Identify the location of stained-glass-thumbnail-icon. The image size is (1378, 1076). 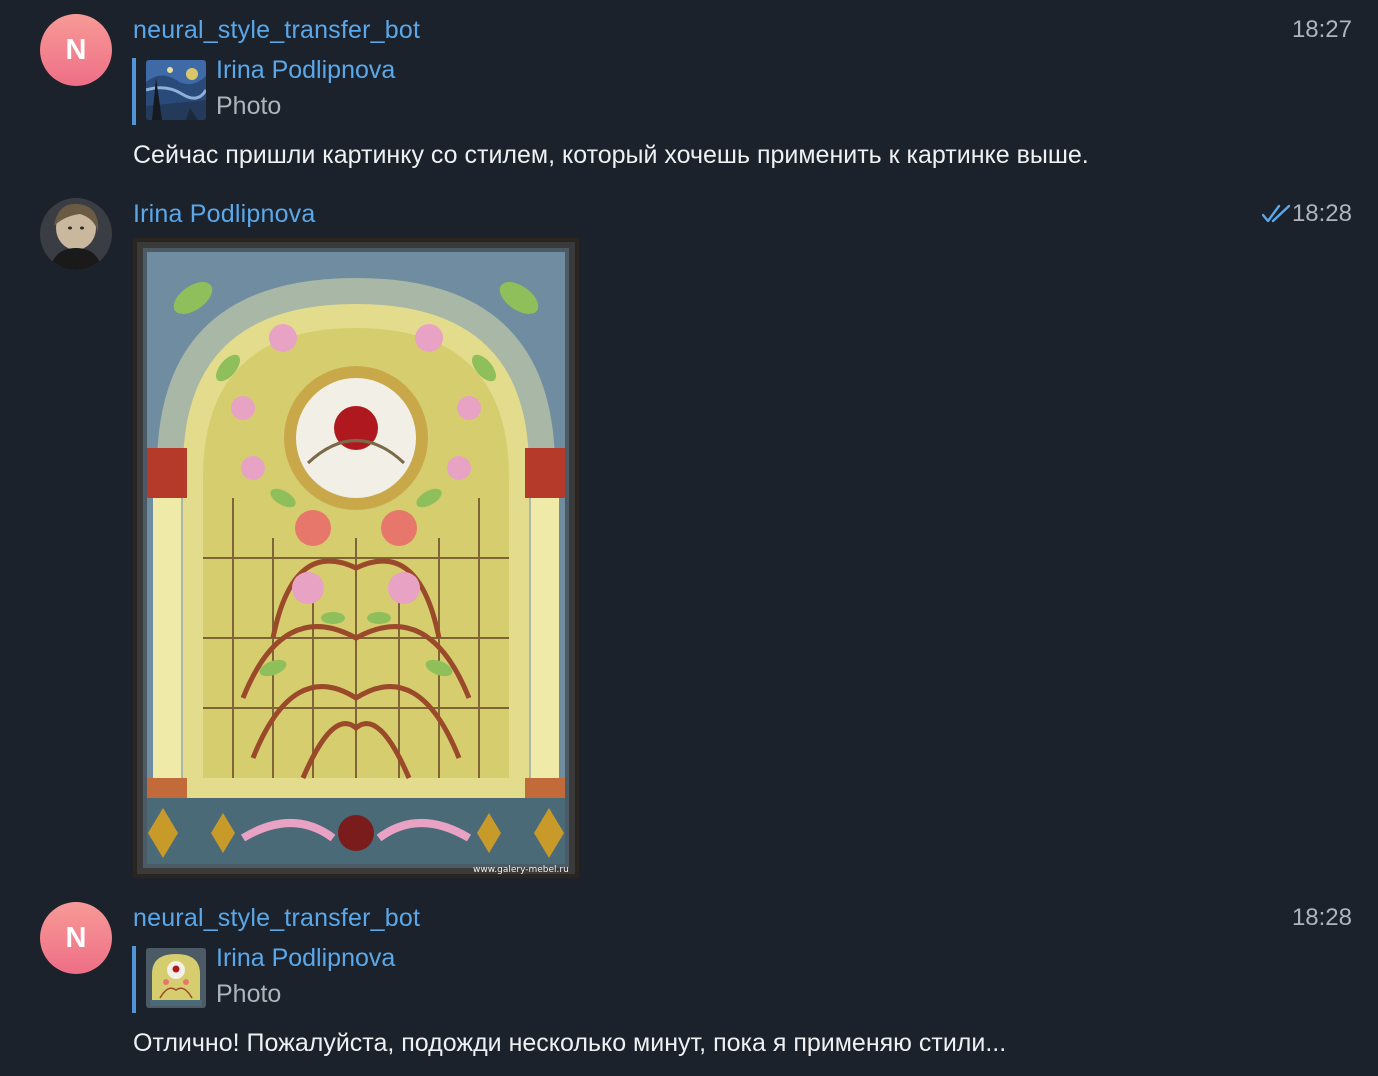
(176, 978).